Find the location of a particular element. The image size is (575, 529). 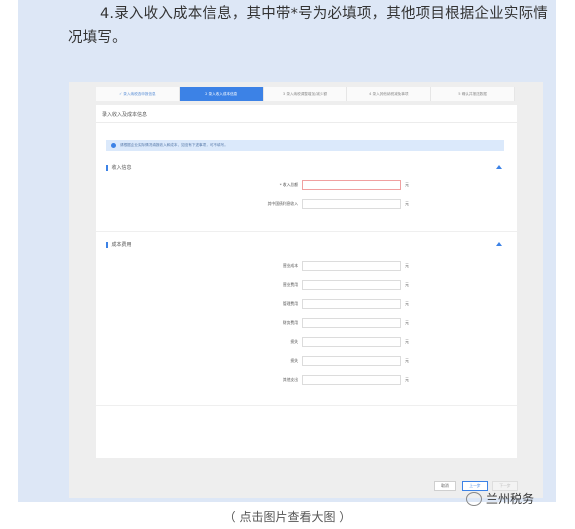

notice-banner: 请根据企业实际情况填报收入和成本，如没有下述事项，可不填写。 is located at coordinates (305, 145).